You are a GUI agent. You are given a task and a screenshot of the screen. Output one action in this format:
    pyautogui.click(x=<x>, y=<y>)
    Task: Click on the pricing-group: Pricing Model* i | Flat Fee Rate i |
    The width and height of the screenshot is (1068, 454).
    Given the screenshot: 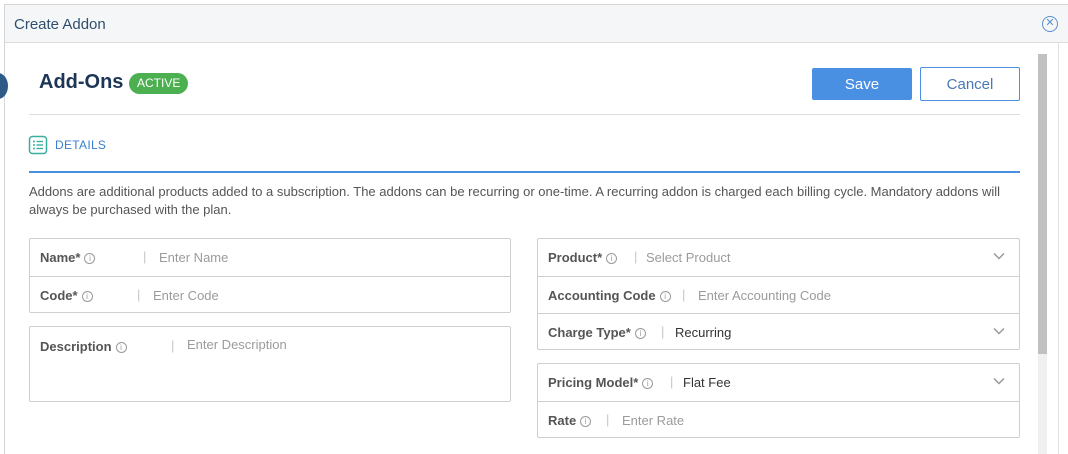 What is the action you would take?
    pyautogui.click(x=778, y=400)
    